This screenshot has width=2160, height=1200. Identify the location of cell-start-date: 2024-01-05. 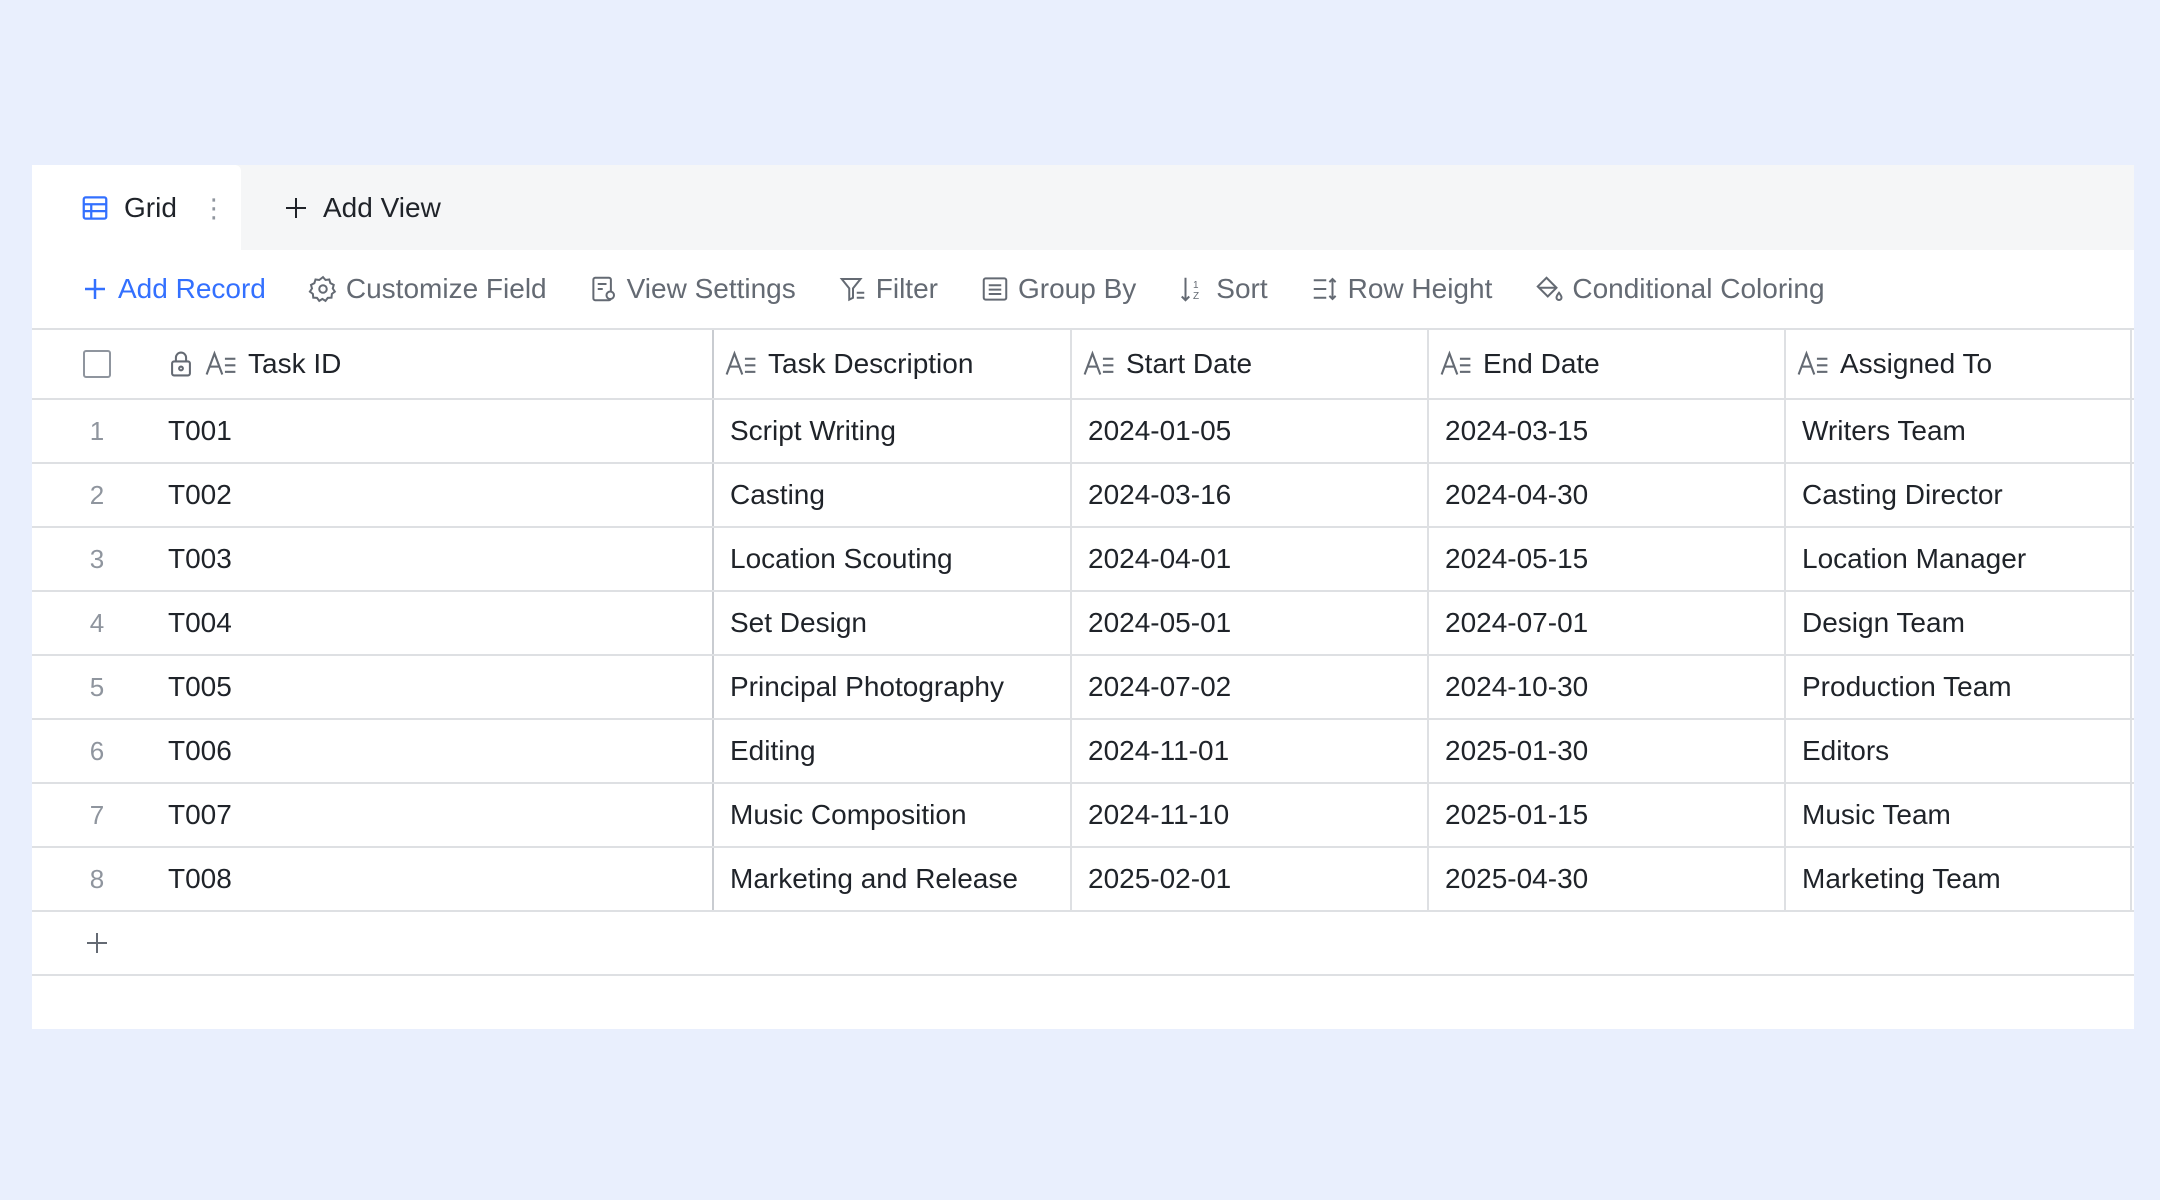
(1250, 431).